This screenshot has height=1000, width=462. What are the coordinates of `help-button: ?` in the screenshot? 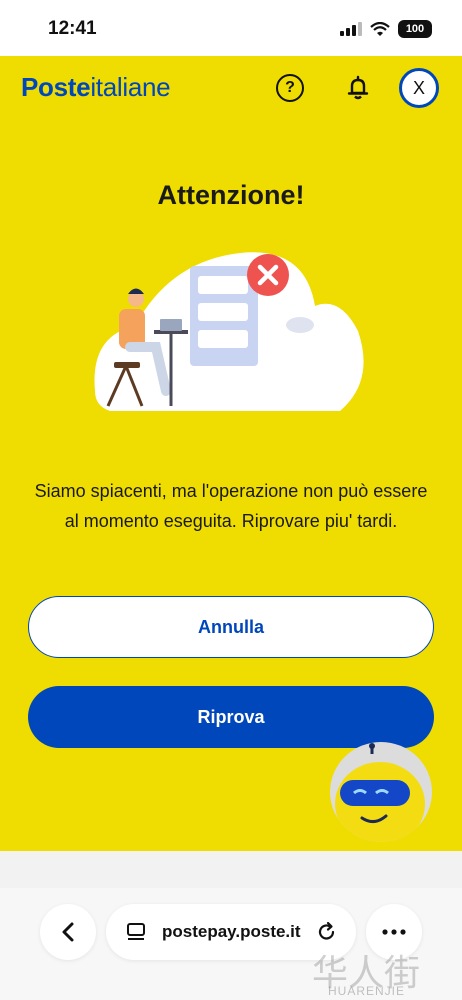 It's located at (290, 88).